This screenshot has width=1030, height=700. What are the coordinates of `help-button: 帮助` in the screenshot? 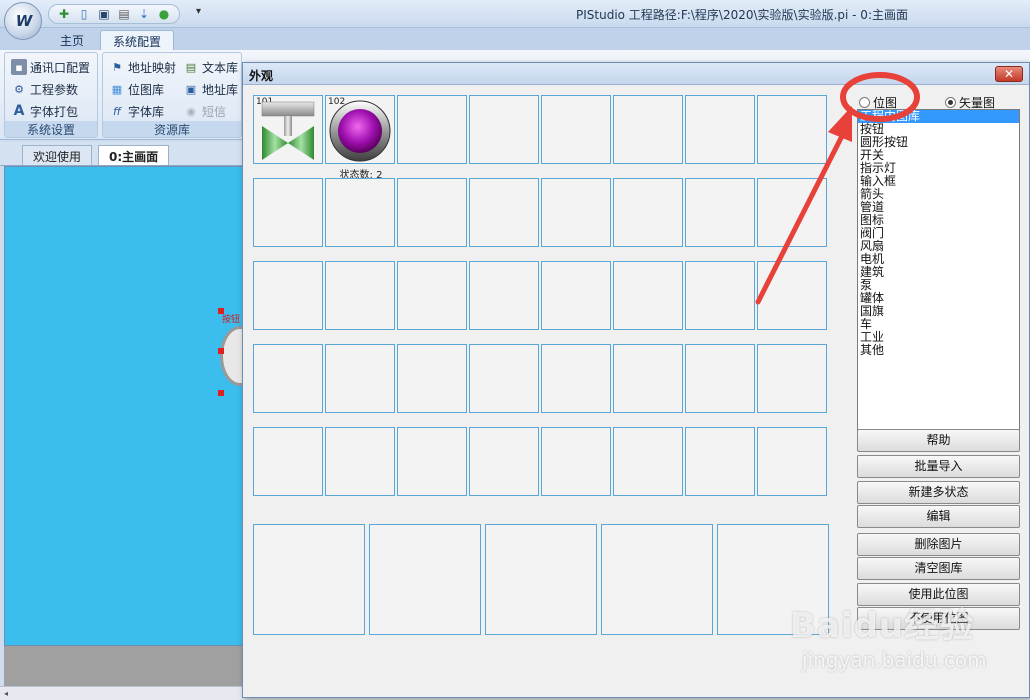 It's located at (938, 440).